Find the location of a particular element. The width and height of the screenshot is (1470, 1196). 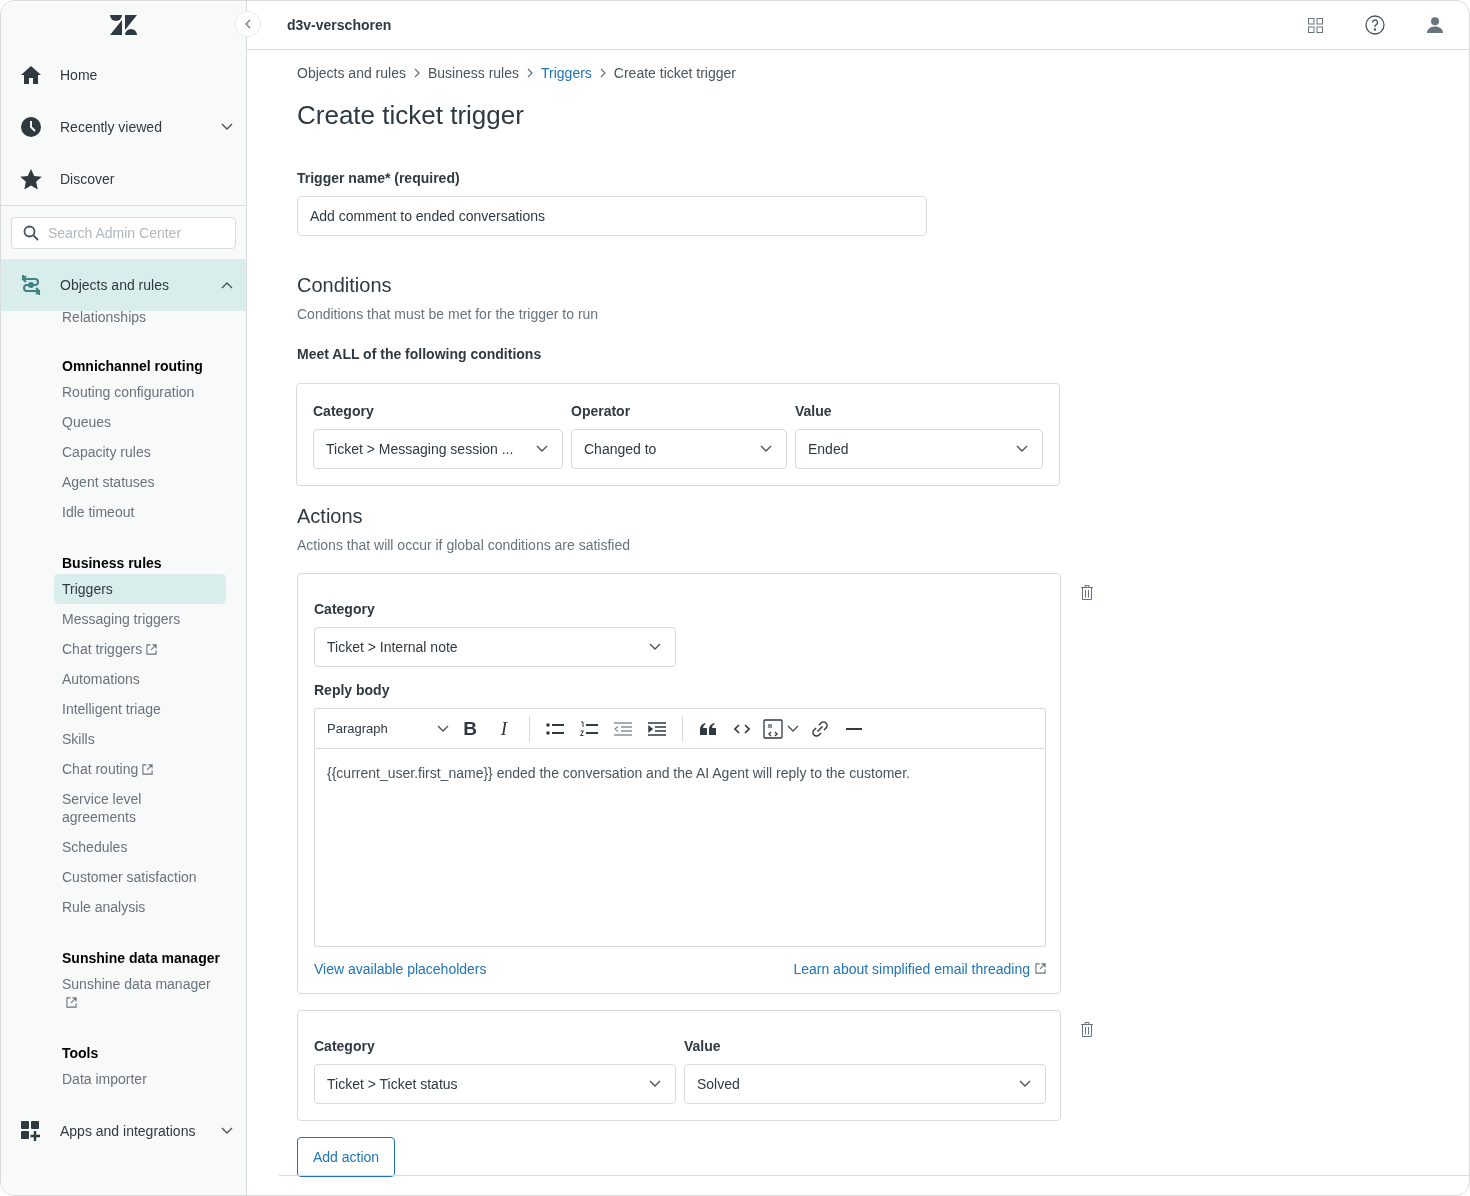

nav-link: Rule analysis is located at coordinates (140, 907).